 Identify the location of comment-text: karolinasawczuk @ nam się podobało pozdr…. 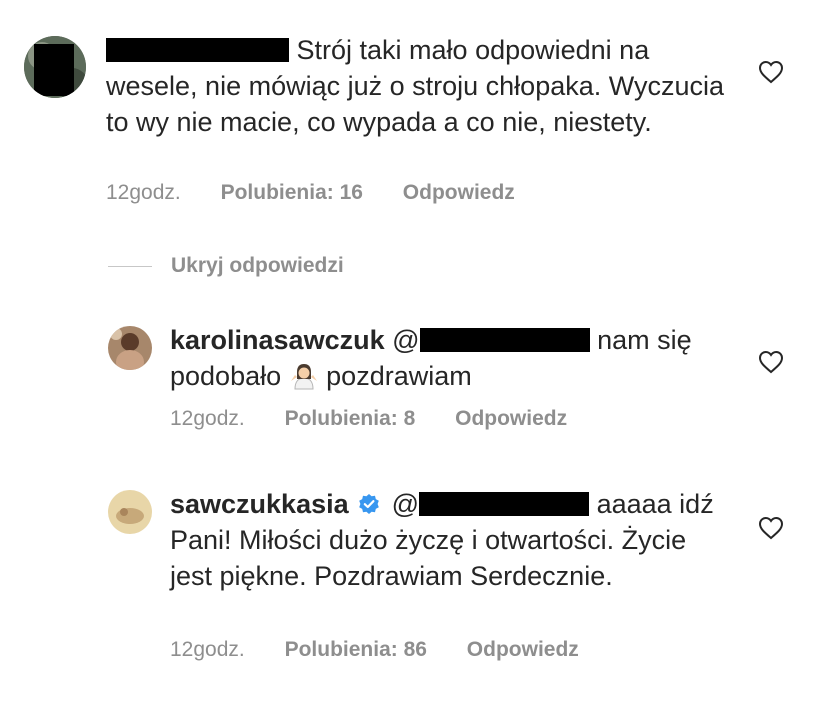
(431, 358).